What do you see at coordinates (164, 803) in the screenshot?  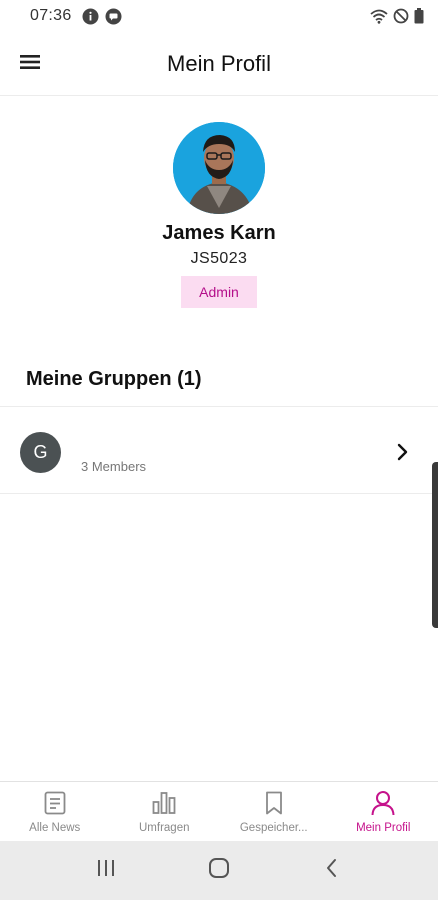 I see `bar-chart-icon` at bounding box center [164, 803].